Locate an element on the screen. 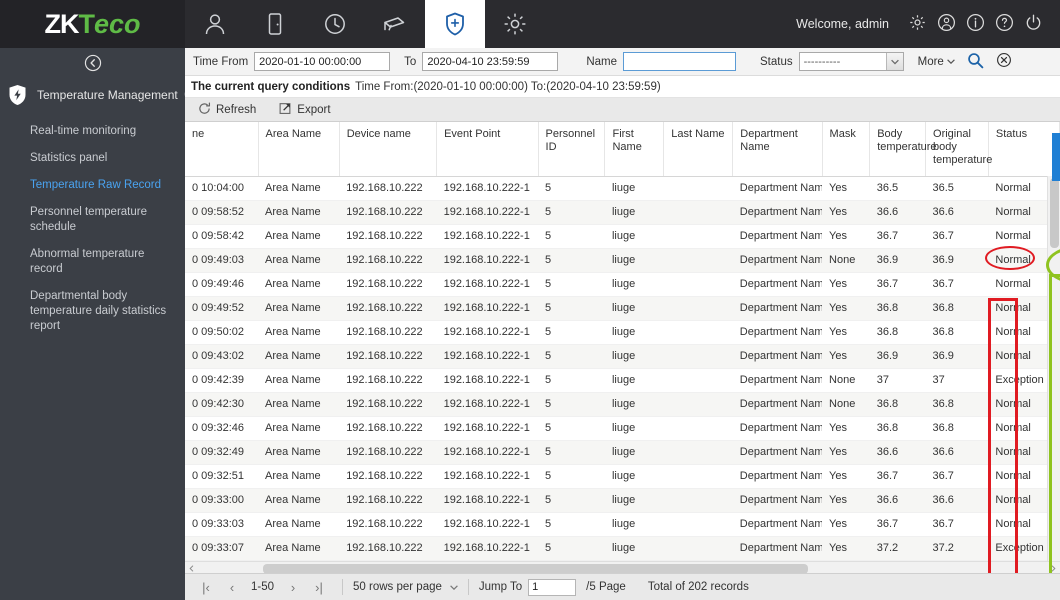 The width and height of the screenshot is (1060, 600). first-page-button: |‹ is located at coordinates (206, 587).